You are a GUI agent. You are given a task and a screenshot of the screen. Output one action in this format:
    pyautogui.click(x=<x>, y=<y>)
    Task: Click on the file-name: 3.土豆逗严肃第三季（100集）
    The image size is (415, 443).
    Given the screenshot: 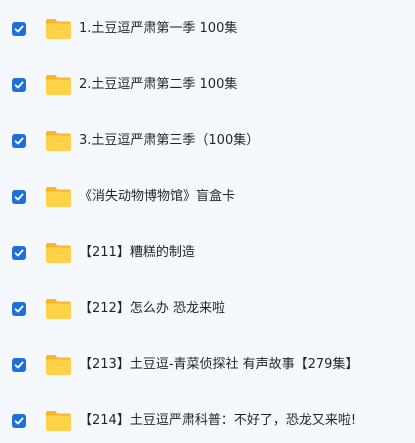 What is the action you would take?
    pyautogui.click(x=169, y=140)
    